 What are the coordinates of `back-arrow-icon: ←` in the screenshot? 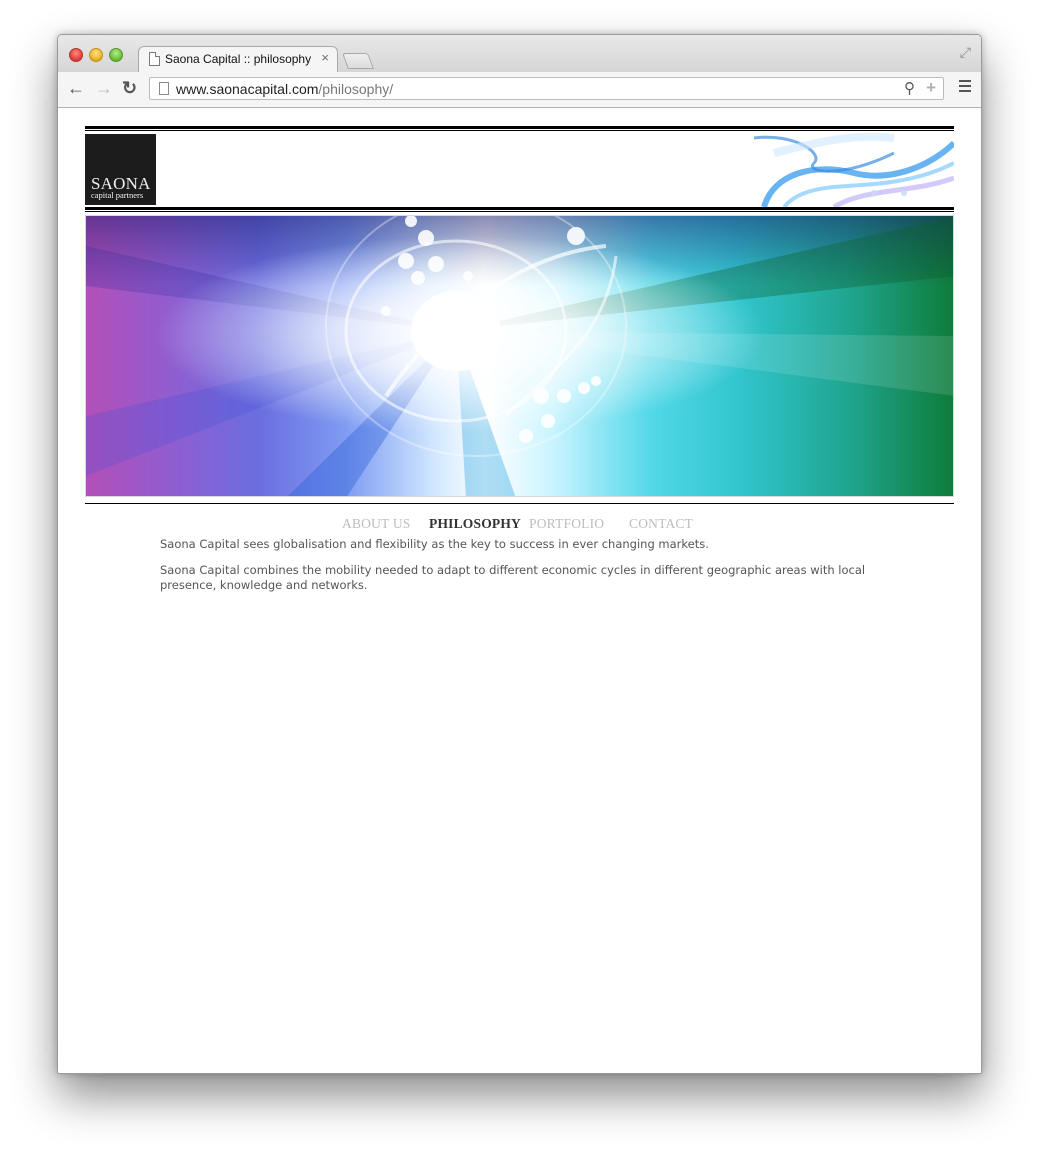 It's located at (76, 88).